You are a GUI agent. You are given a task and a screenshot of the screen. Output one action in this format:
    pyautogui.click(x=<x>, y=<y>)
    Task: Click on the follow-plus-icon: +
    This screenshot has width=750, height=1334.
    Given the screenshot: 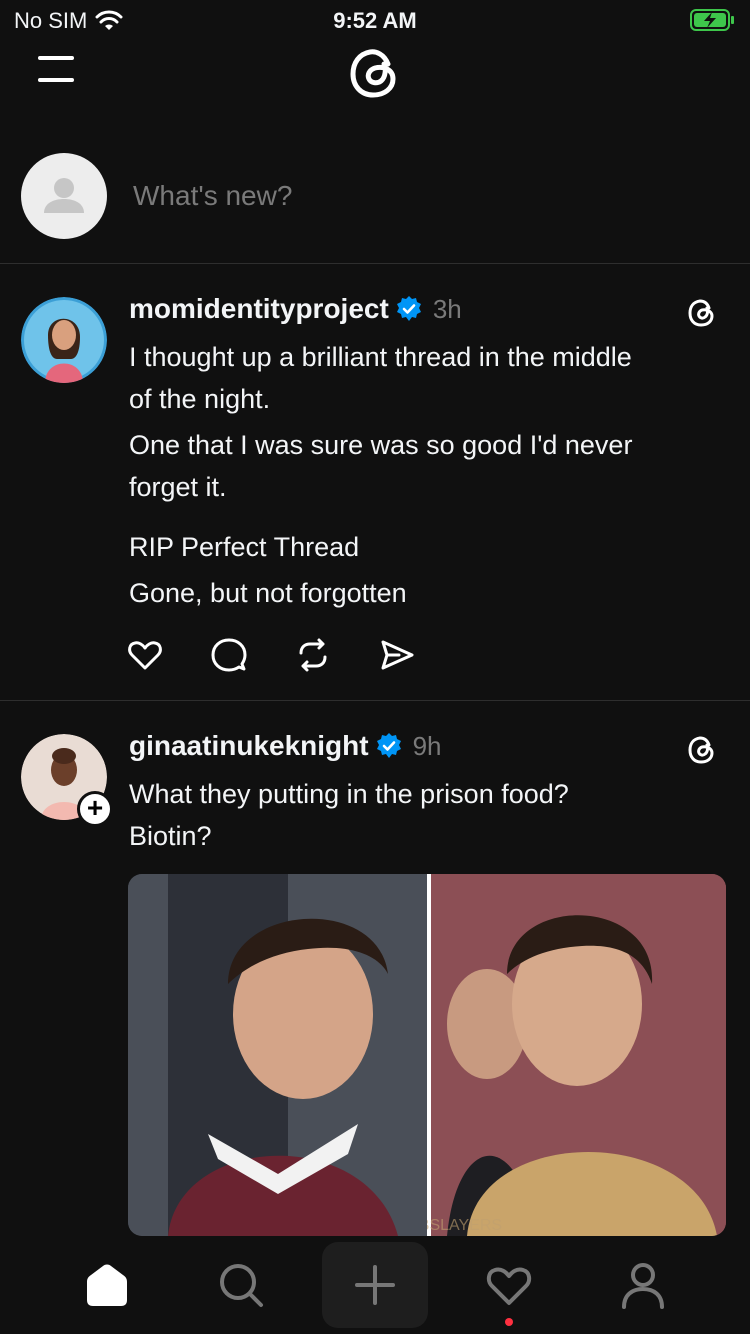 What is the action you would take?
    pyautogui.click(x=95, y=809)
    